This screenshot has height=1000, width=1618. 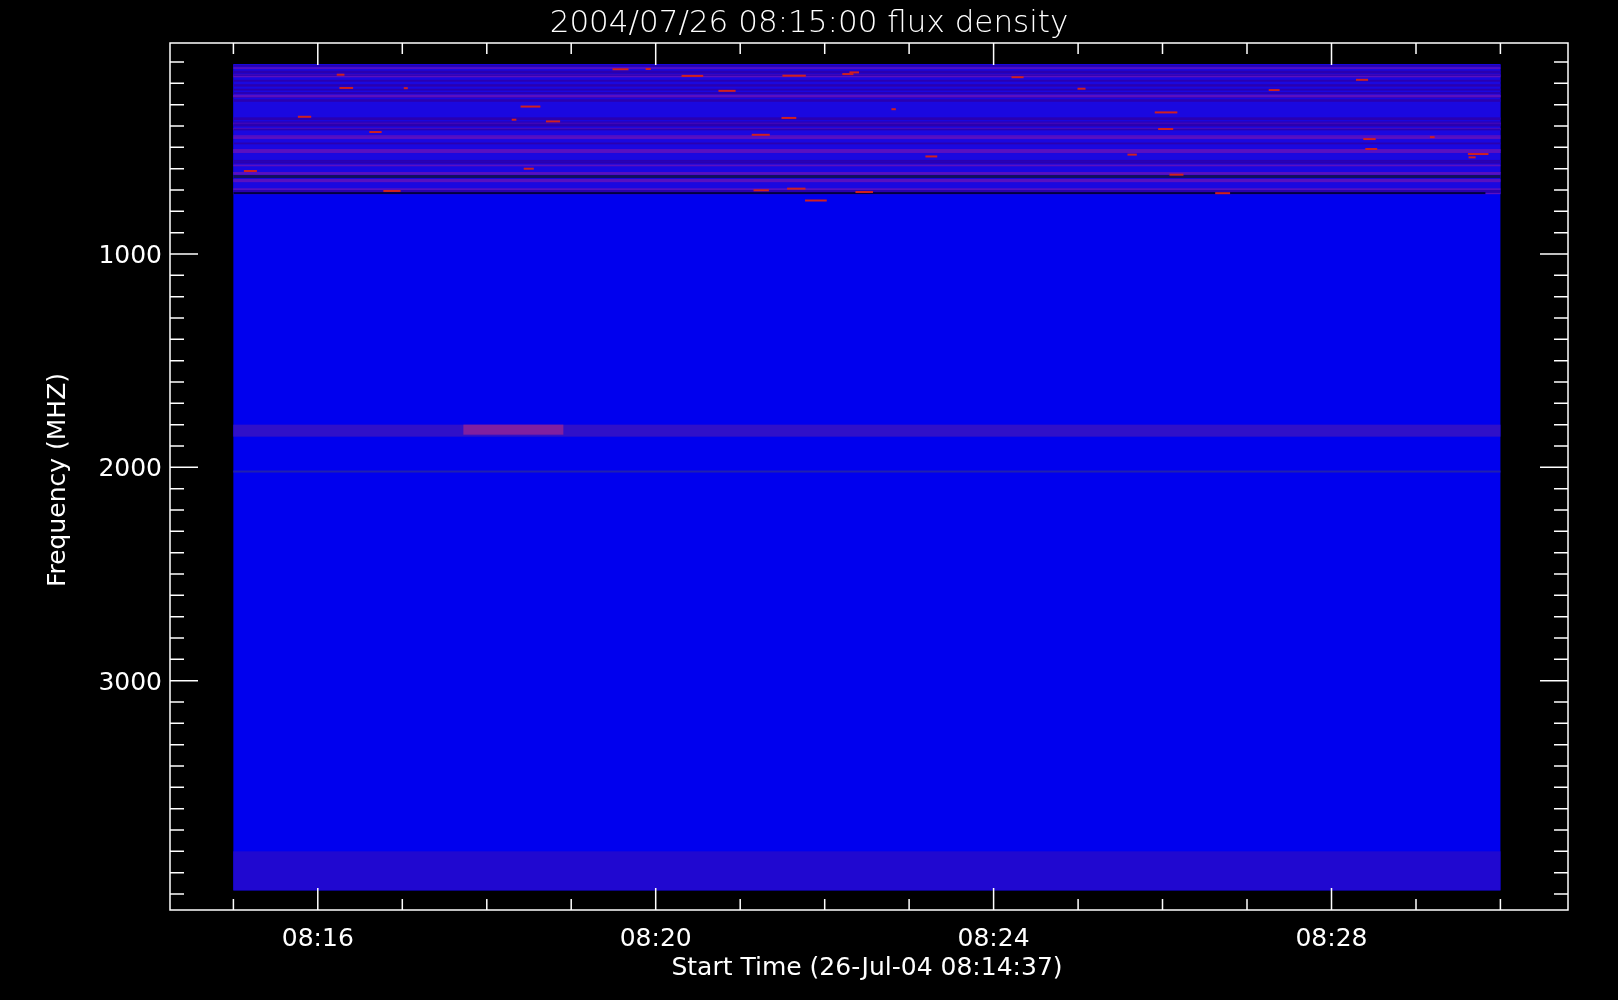 I want to click on y-tick-label: 1000, so click(x=130, y=254).